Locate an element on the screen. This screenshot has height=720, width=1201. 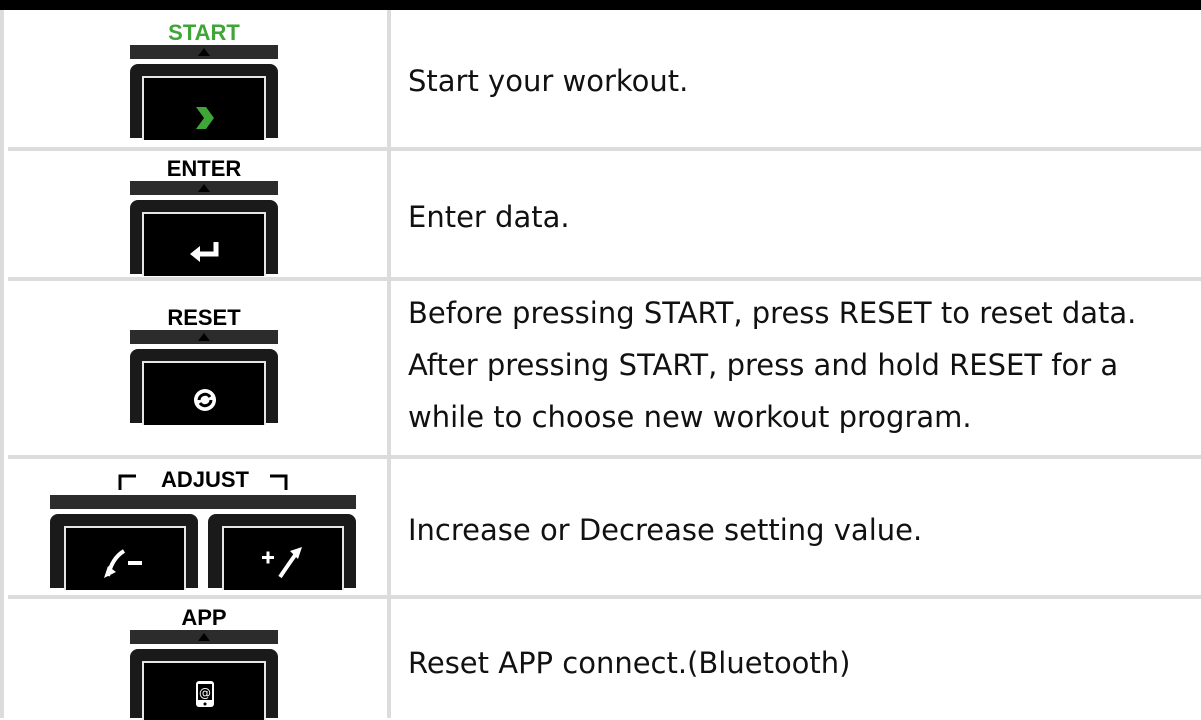
adjust-button-group: ADJUST is located at coordinates (205, 526).